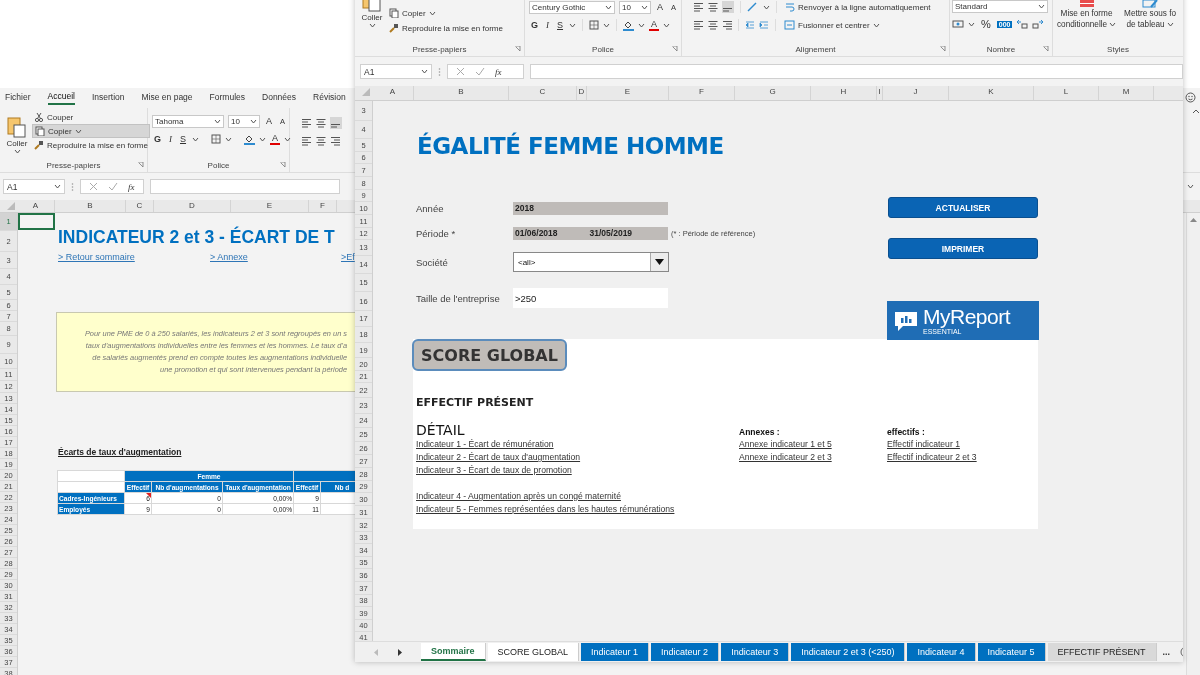  What do you see at coordinates (61, 97) in the screenshot?
I see `ribbon-tab: Accueil` at bounding box center [61, 97].